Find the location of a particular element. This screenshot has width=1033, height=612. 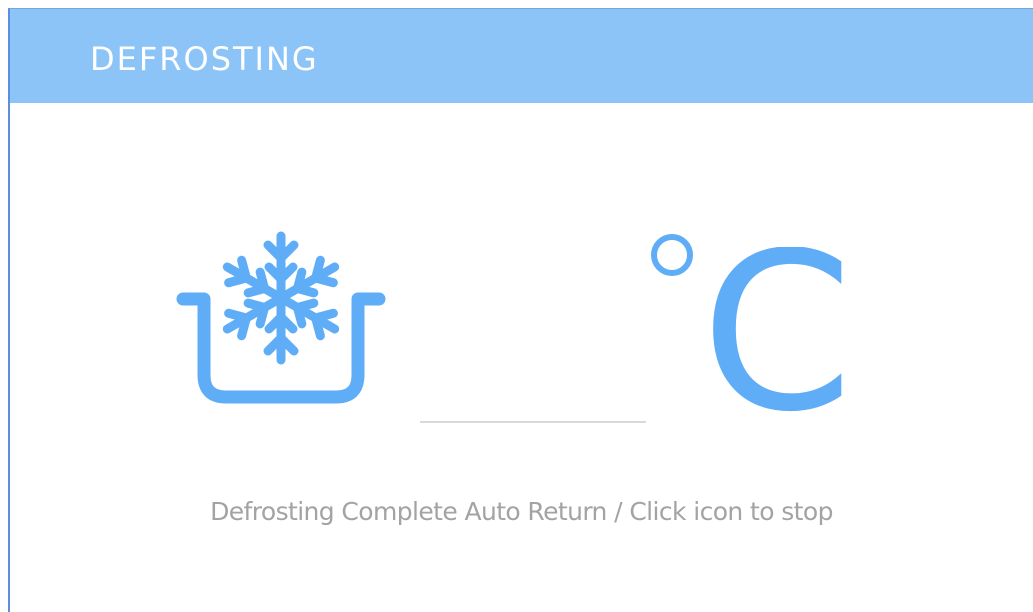

snowflake-pot-icon is located at coordinates (281, 317).